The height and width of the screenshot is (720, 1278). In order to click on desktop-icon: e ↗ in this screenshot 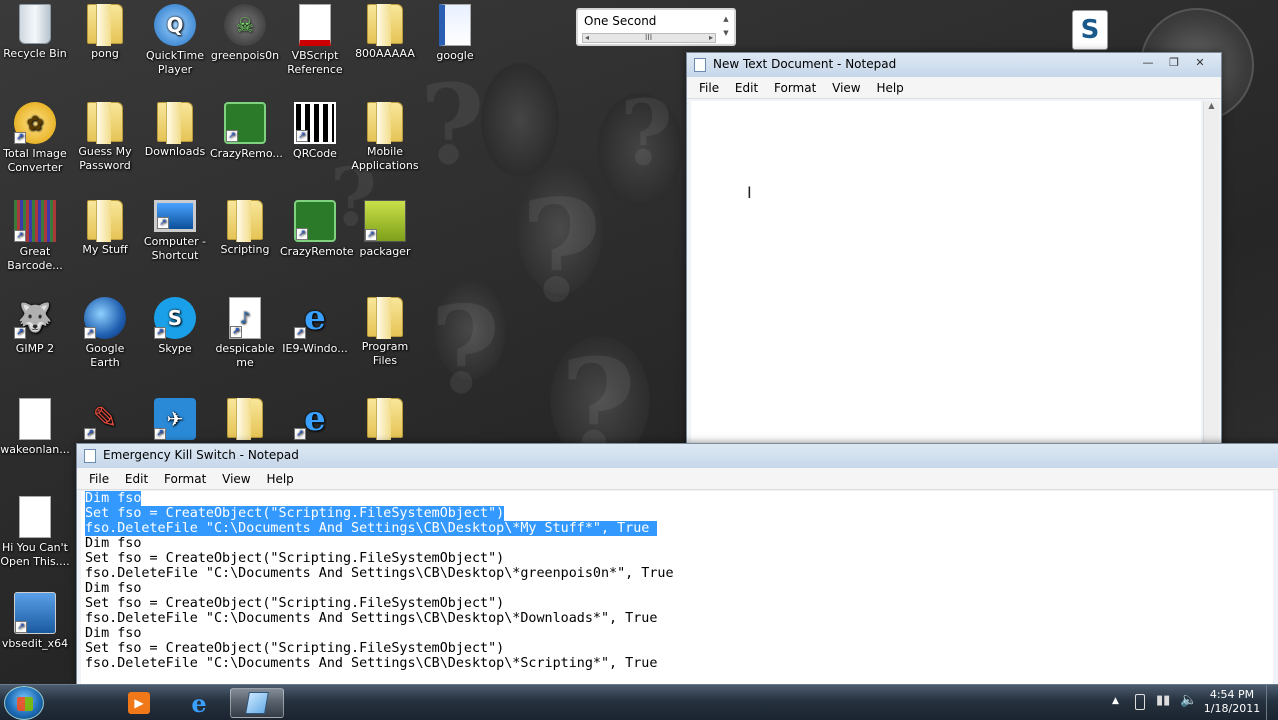, I will do `click(315, 420)`.